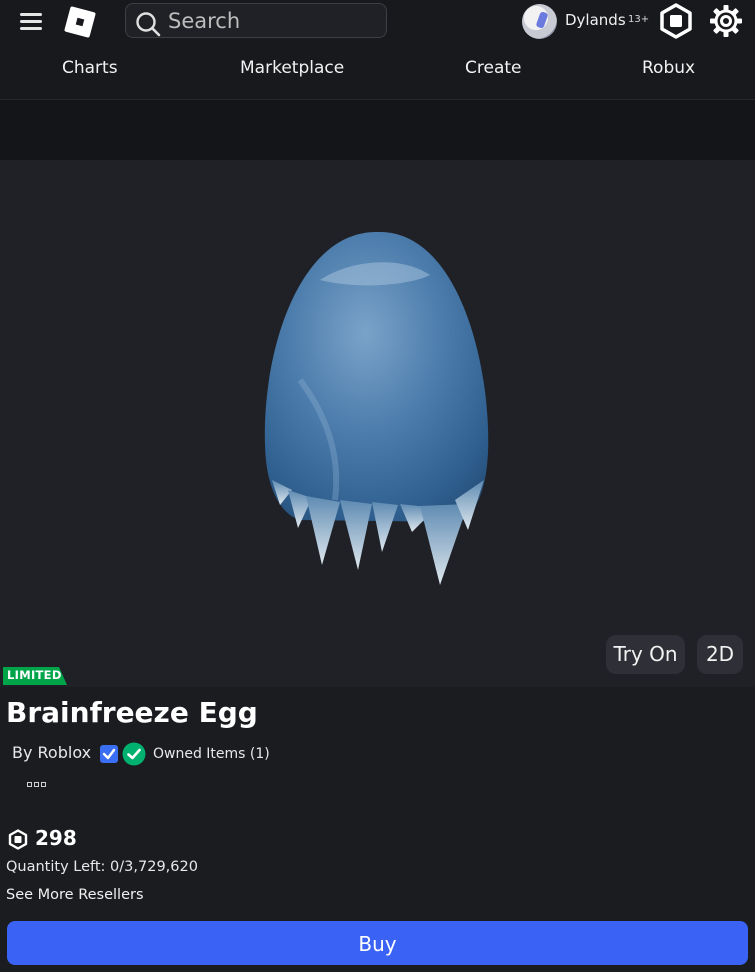 The height and width of the screenshot is (972, 755). I want to click on creator-link: By Roblox, so click(51, 752).